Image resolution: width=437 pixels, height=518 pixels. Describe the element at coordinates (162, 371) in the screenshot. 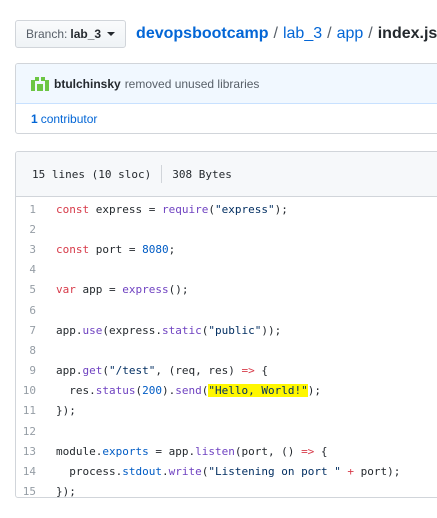

I see `code-text: app.get("/test", (req, res) => {` at that location.